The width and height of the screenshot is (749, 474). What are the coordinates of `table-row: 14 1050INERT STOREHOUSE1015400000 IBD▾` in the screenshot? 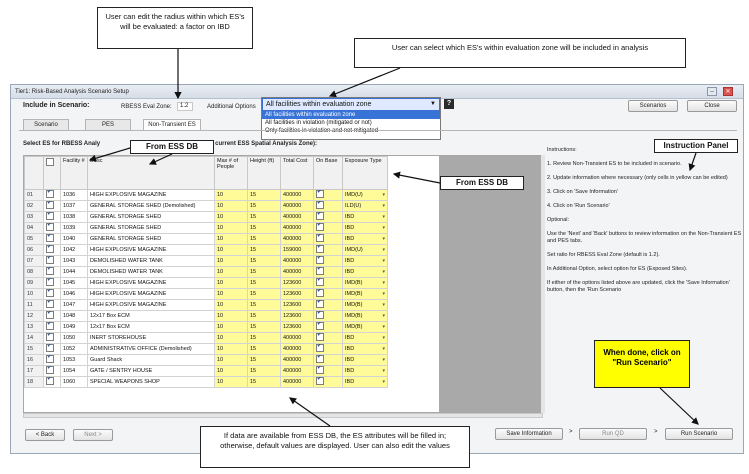 It's located at (206, 338).